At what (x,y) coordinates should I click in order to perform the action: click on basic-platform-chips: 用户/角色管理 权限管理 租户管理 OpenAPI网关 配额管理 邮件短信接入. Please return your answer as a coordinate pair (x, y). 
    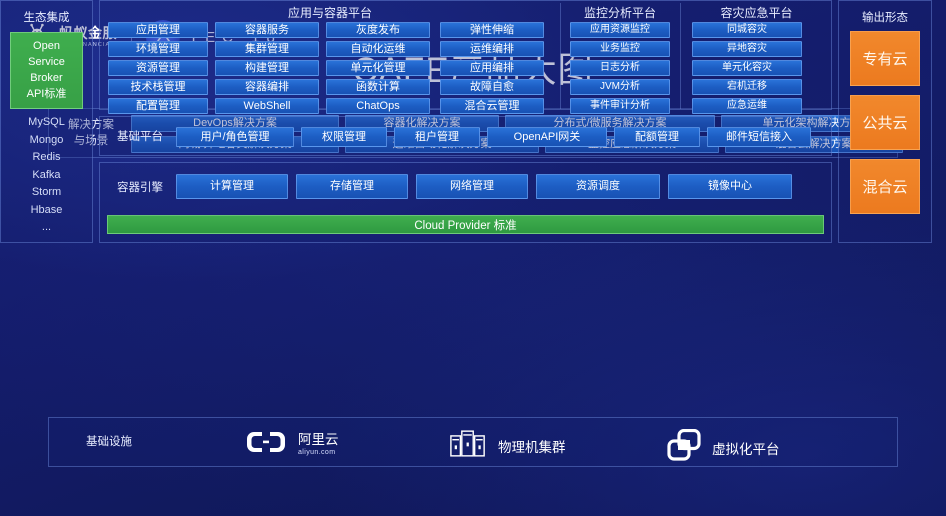
    Looking at the image, I should click on (493, 137).